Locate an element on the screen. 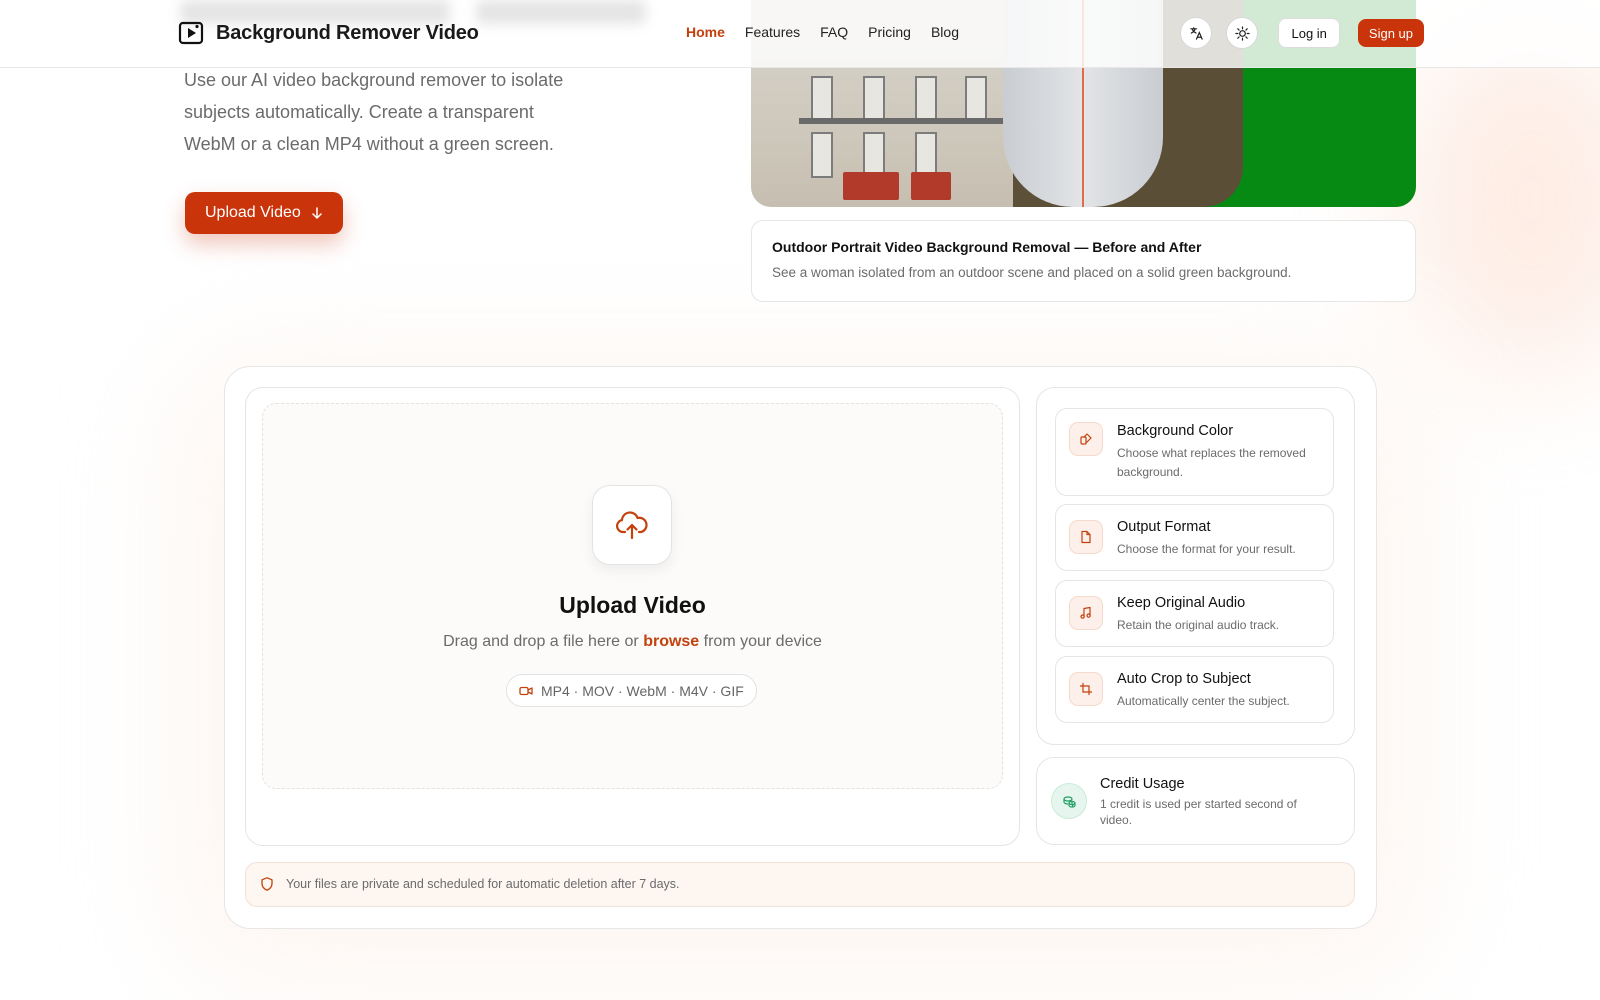 The width and height of the screenshot is (1600, 1000). palette-icon is located at coordinates (1086, 439).